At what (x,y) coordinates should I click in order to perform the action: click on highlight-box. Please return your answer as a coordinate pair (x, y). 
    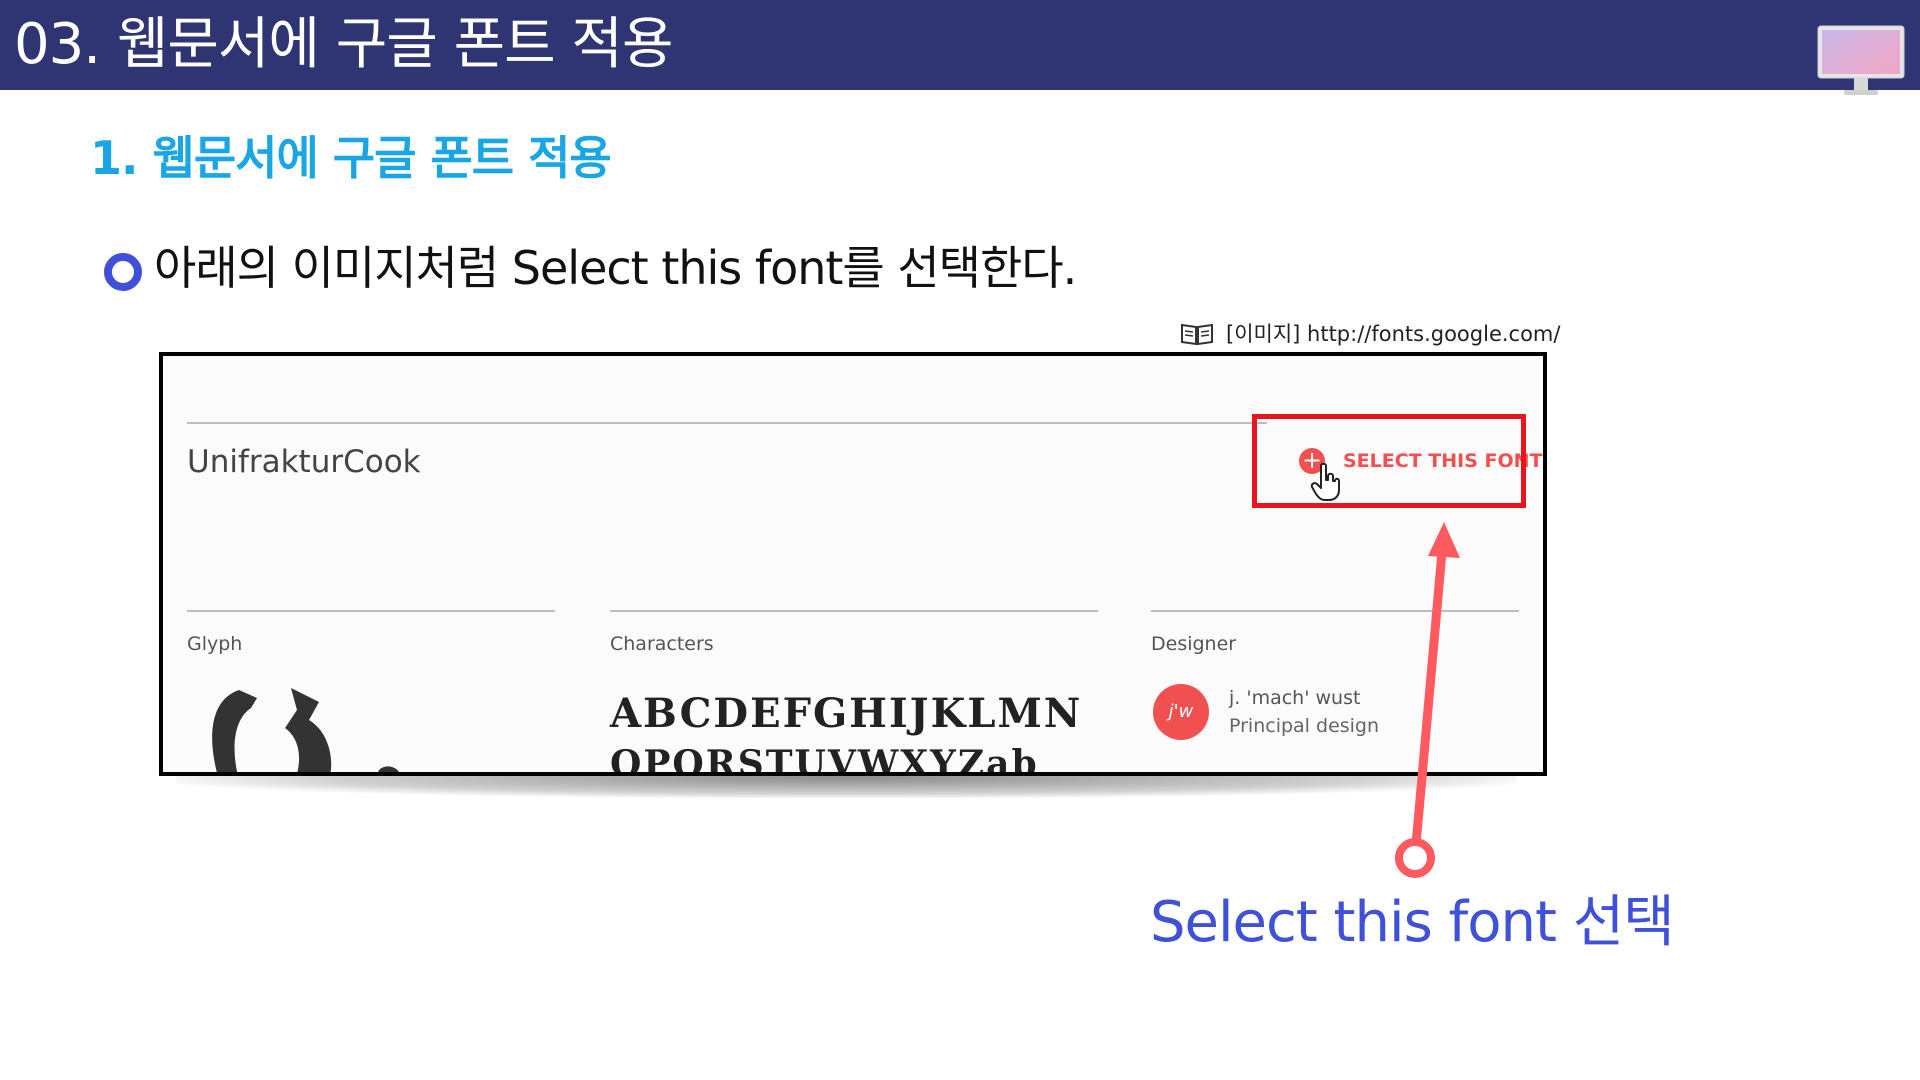
    Looking at the image, I should click on (1389, 461).